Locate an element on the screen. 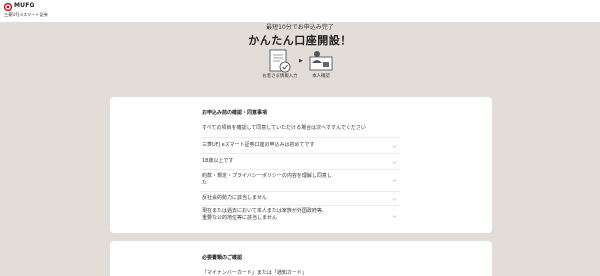 The height and width of the screenshot is (276, 600). step-label-info: お客さま情報入力 is located at coordinates (280, 76).